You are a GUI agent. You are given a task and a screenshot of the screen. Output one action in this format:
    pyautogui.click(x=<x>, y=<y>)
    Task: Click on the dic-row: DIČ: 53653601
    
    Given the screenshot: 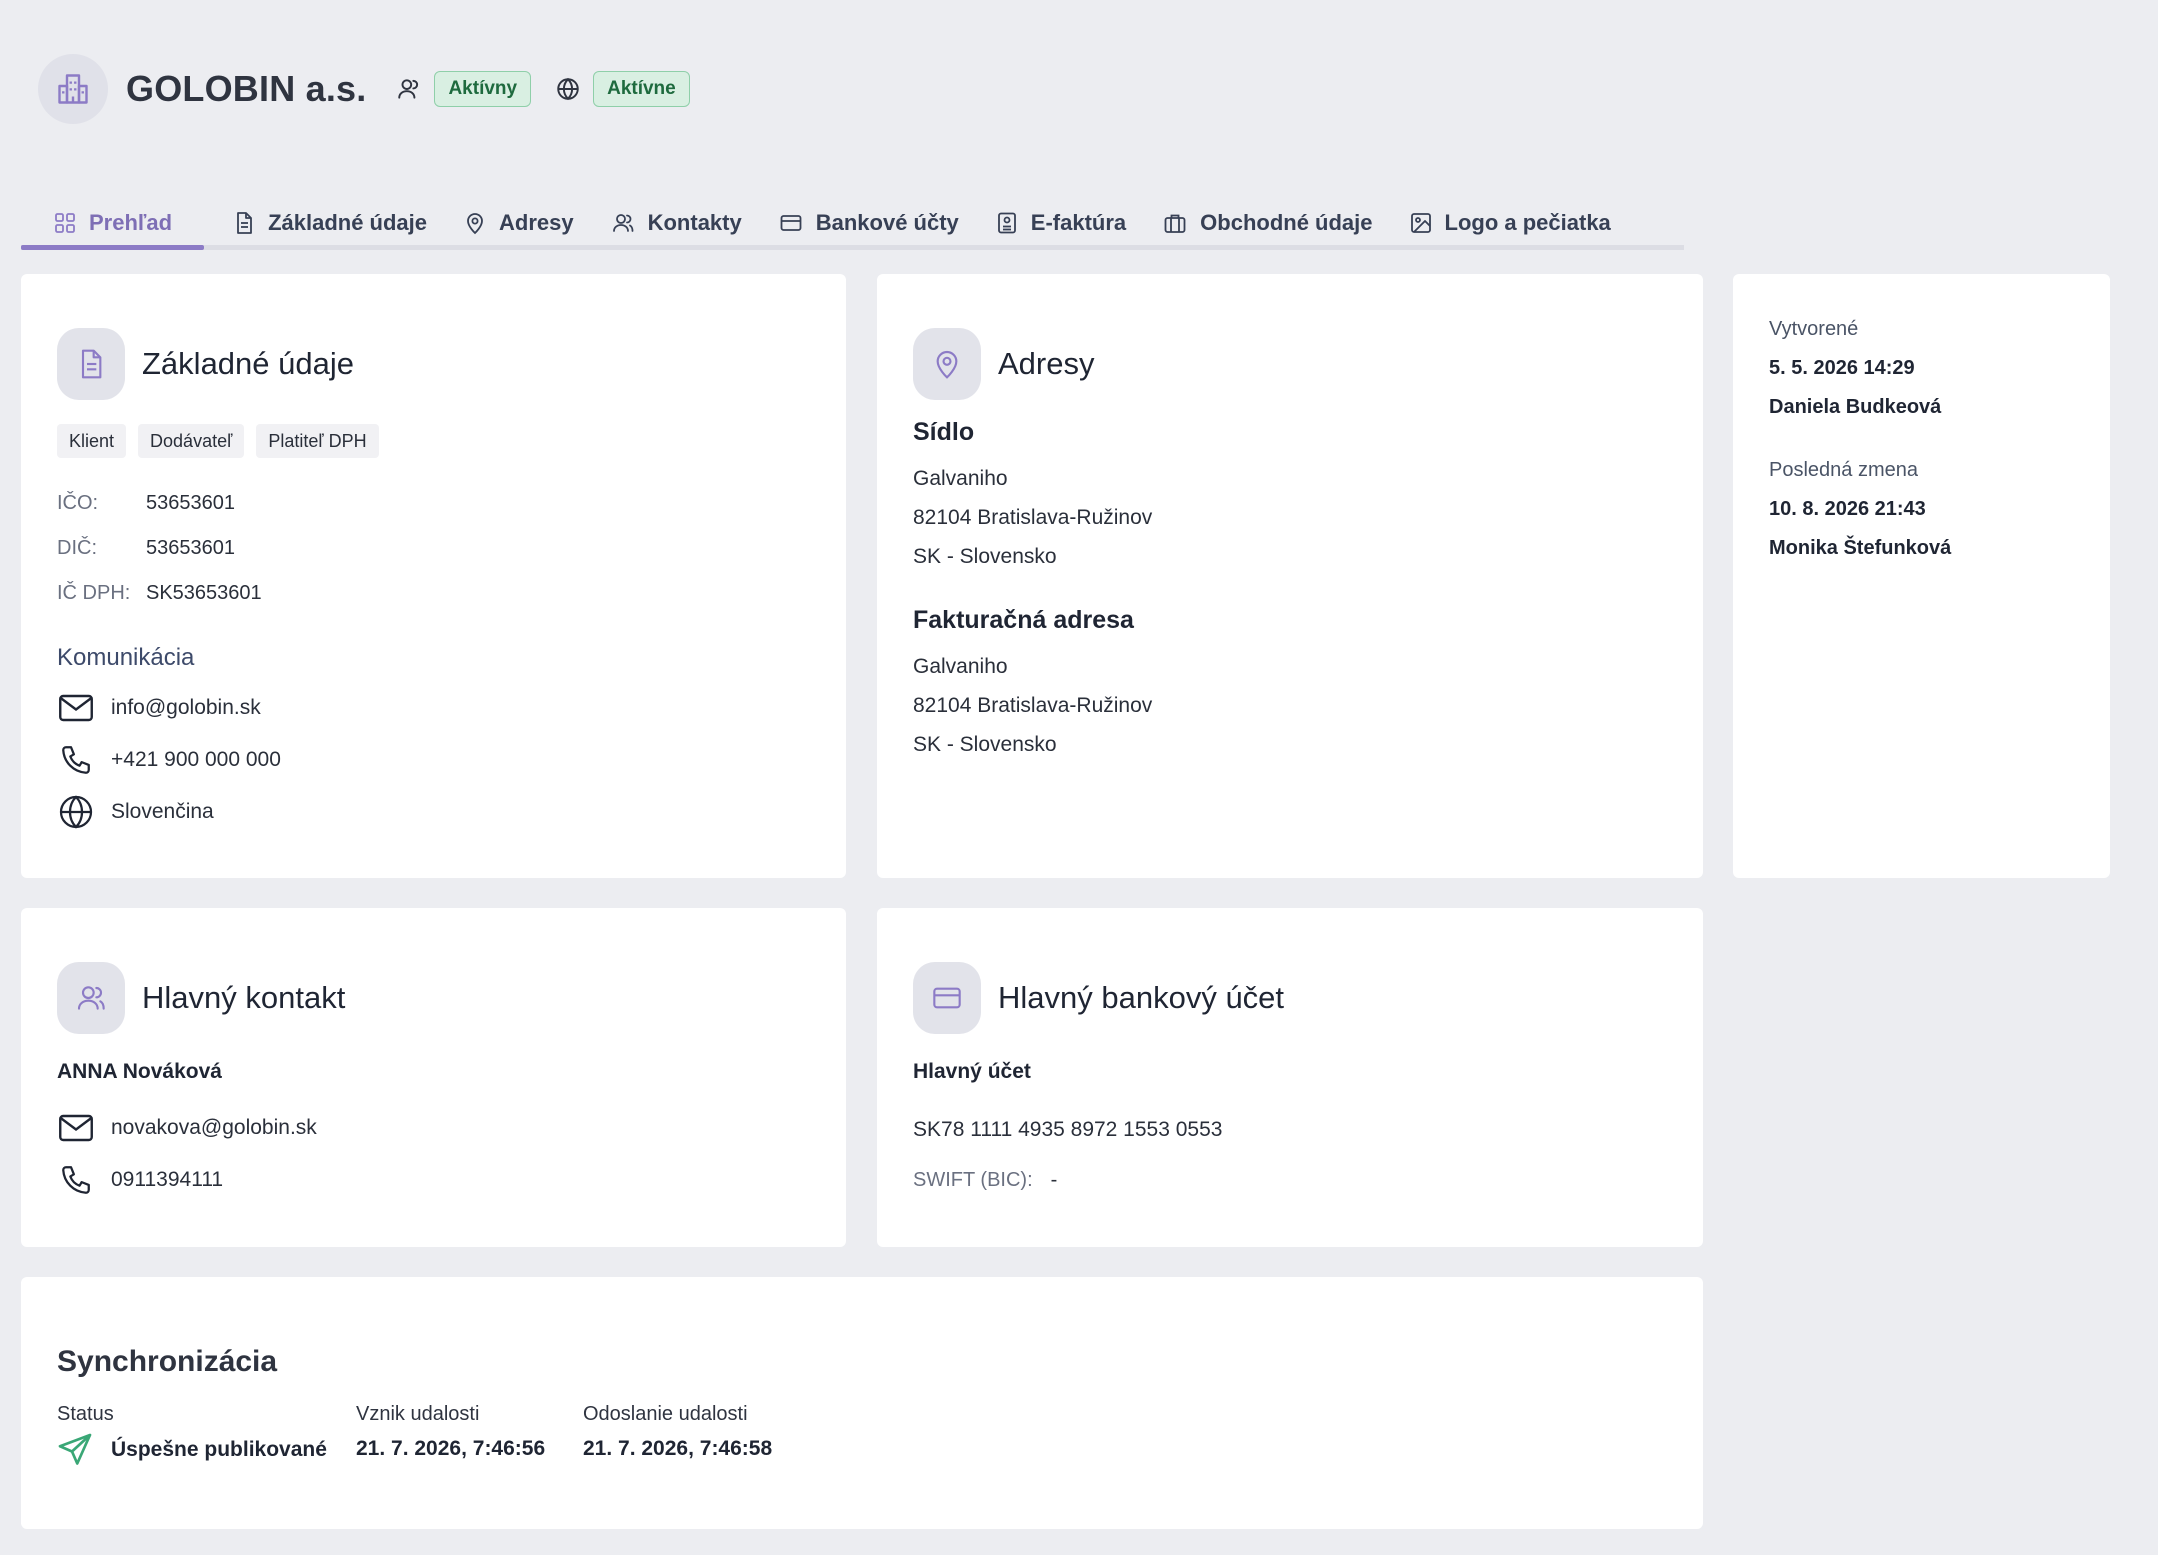 What is the action you would take?
    pyautogui.click(x=146, y=548)
    